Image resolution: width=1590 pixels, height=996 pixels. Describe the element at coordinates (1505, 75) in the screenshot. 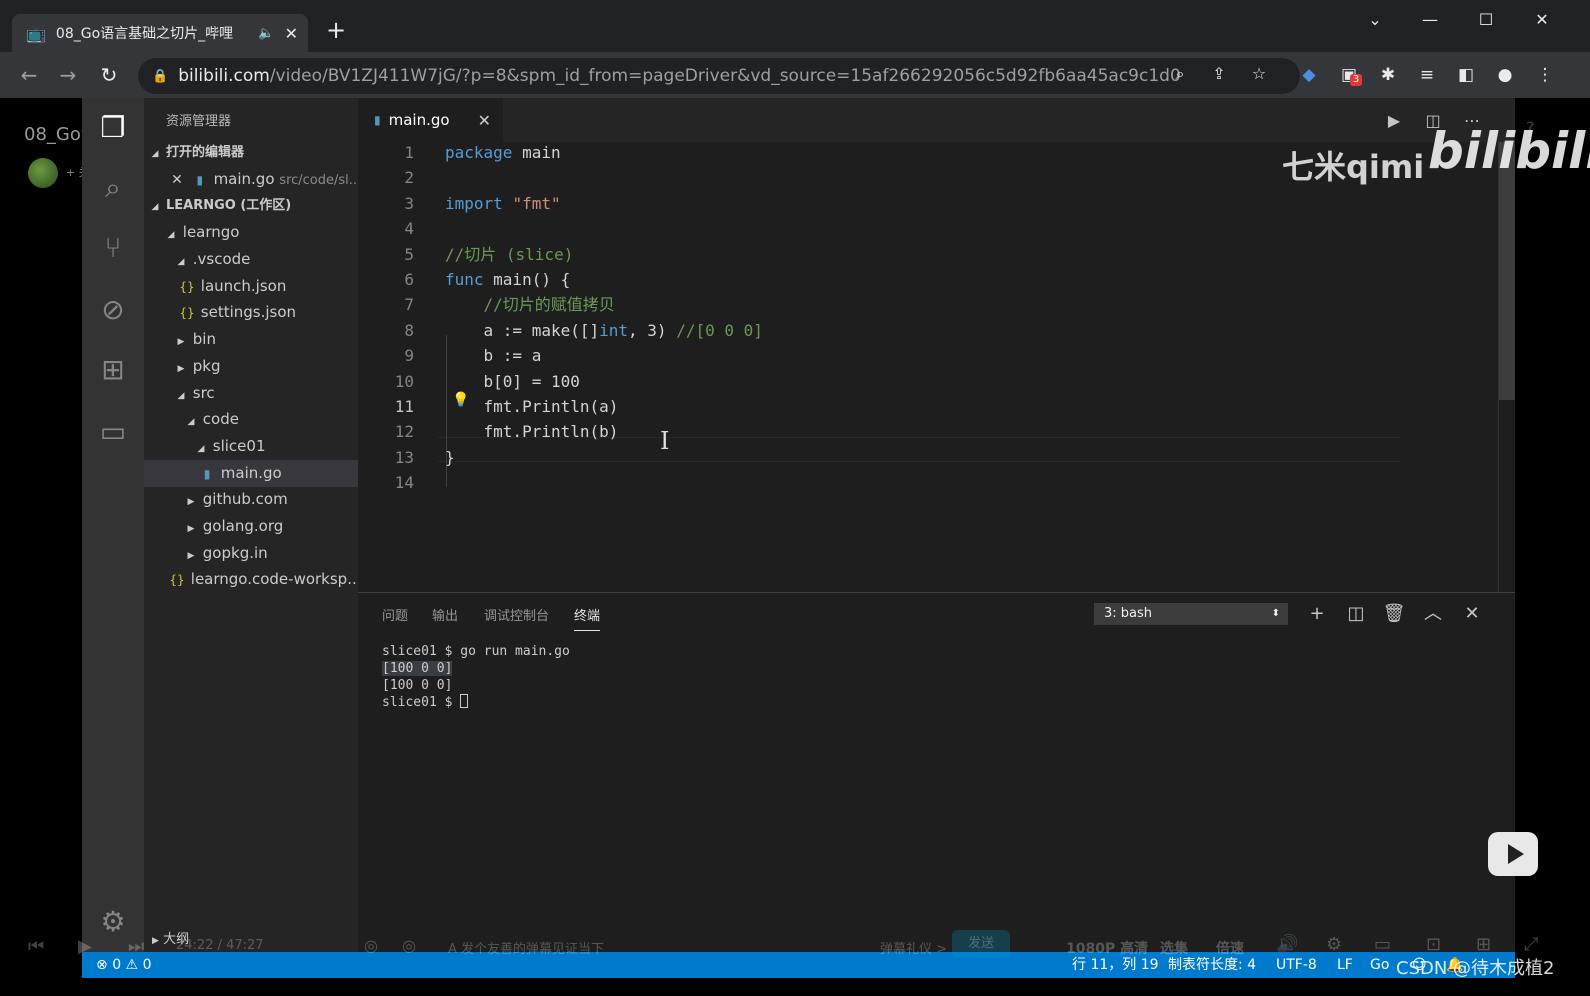

I see `profile-icon: ●` at that location.